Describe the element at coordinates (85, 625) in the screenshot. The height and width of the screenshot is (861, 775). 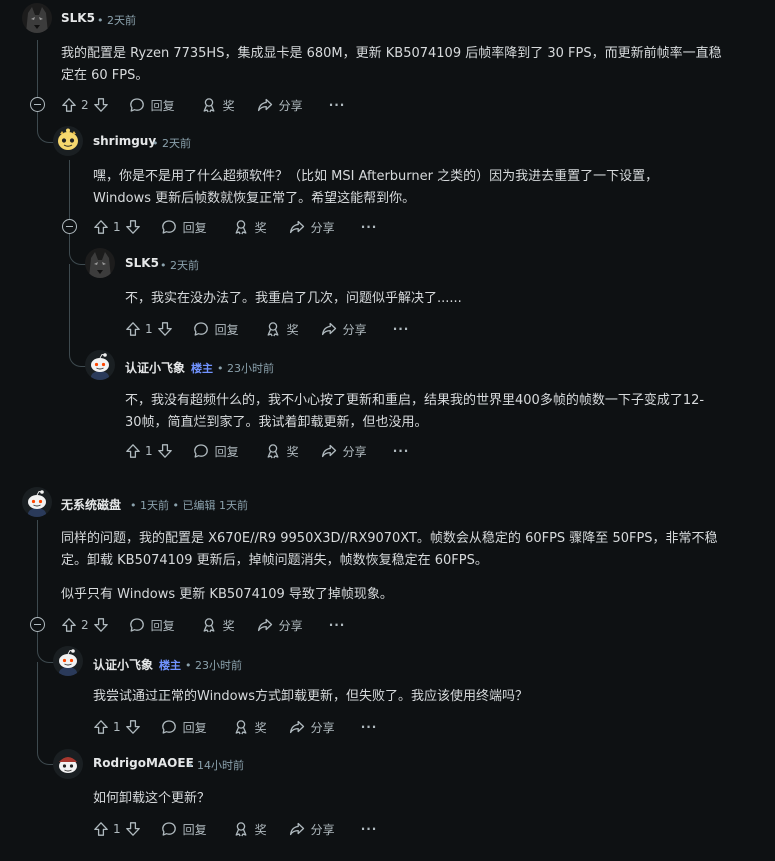
I see `vote-group: 2` at that location.